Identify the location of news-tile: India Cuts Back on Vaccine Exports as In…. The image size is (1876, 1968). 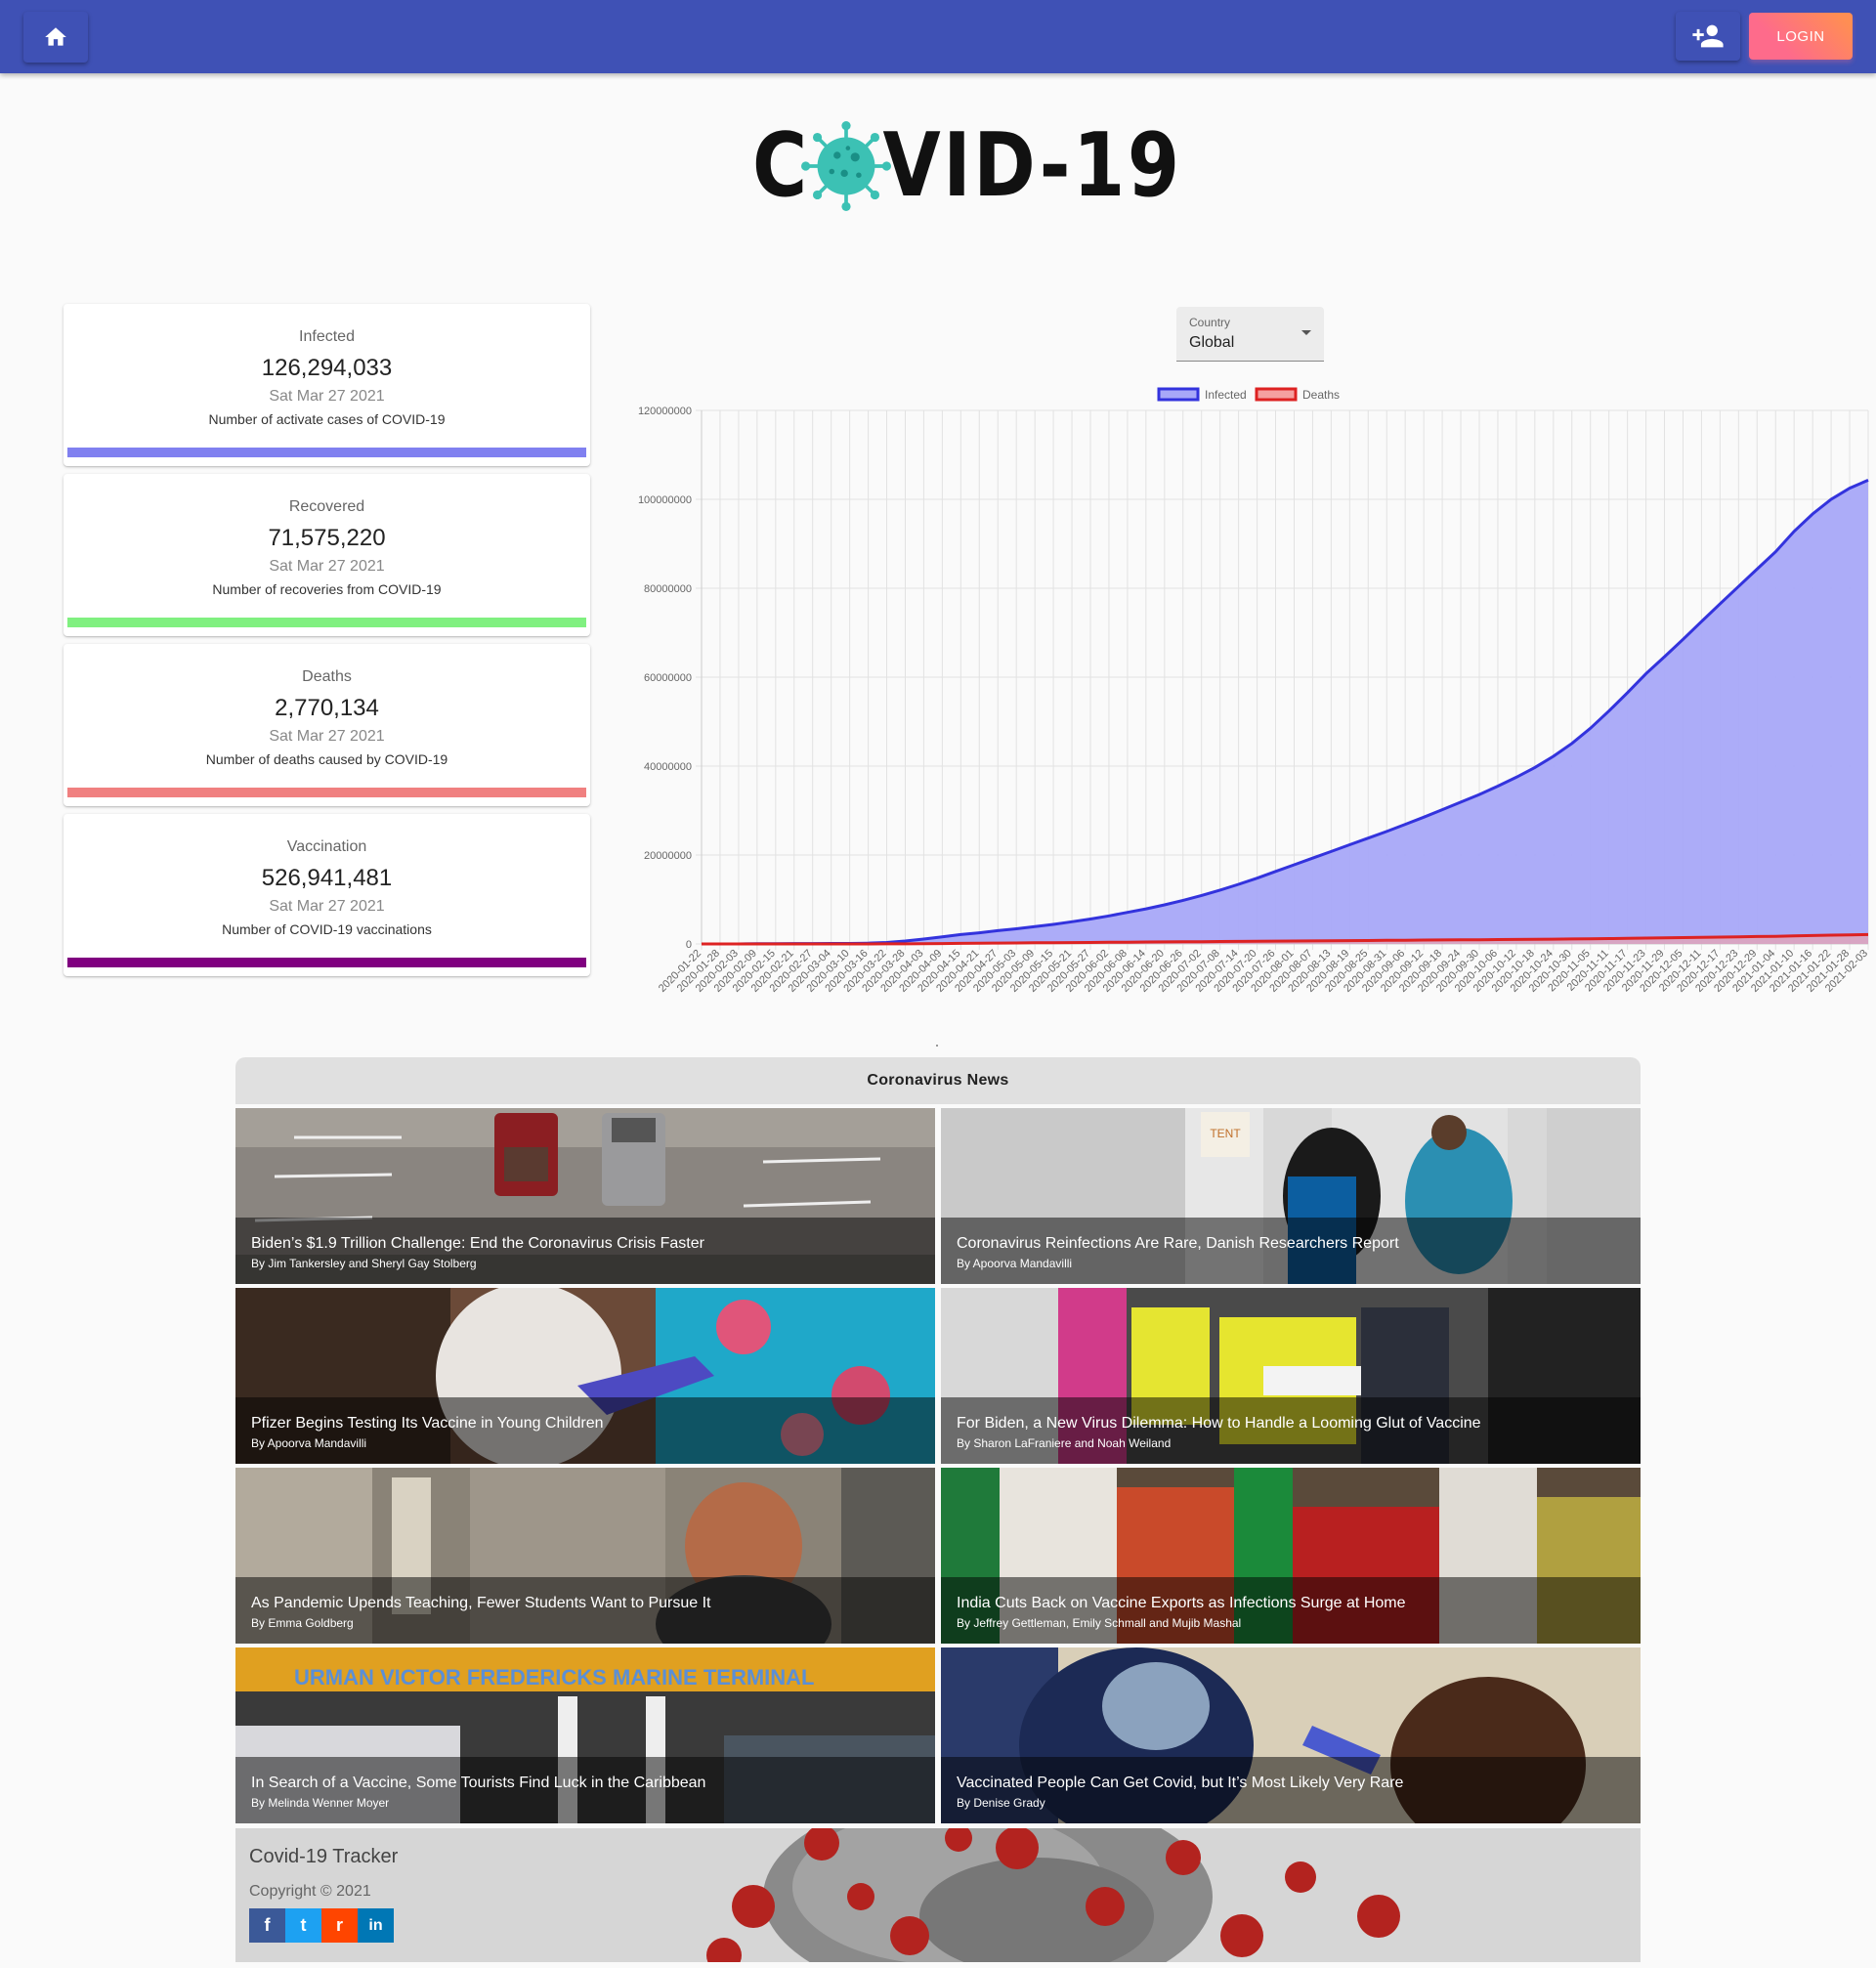
(1291, 1556).